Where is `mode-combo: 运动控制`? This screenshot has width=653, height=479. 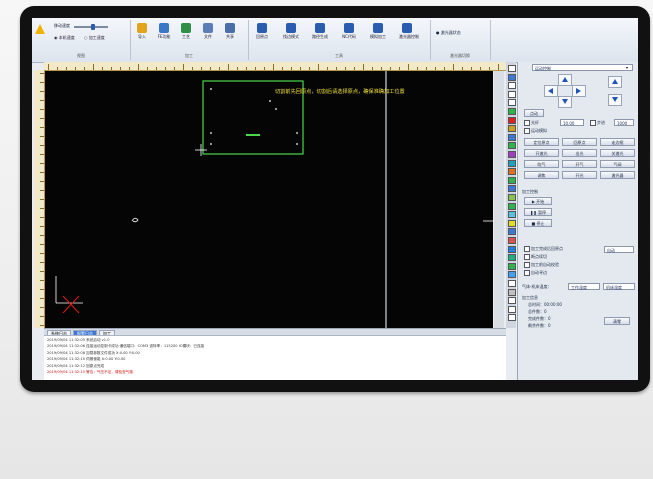 mode-combo: 运动控制 is located at coordinates (582, 67).